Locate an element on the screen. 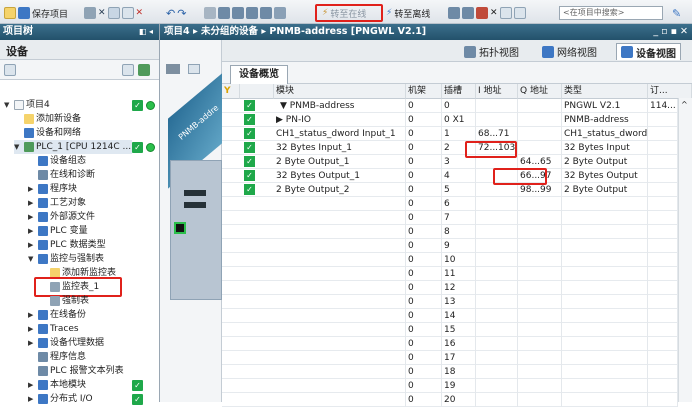 The image size is (692, 407). tree-item-plc-datatypes: ▶ PLC 数据类型 is located at coordinates (67, 245).